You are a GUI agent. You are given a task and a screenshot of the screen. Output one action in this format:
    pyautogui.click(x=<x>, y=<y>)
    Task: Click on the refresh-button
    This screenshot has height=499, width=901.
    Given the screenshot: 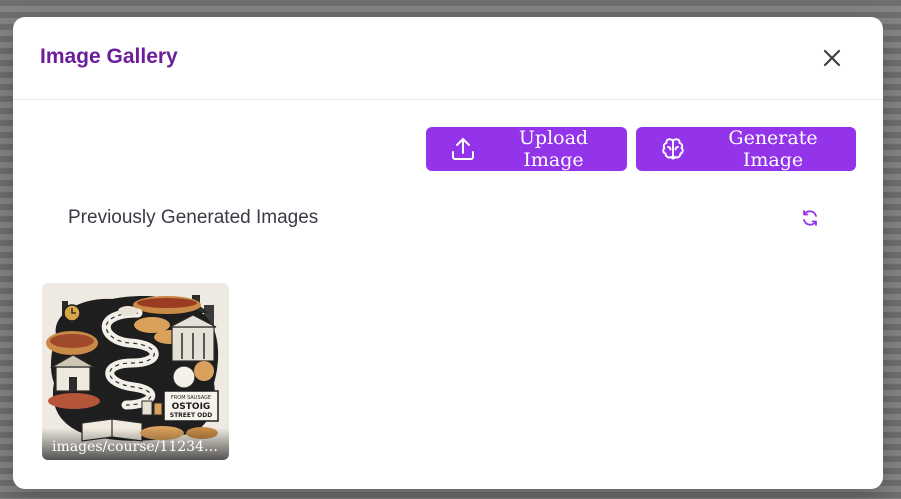 What is the action you would take?
    pyautogui.click(x=810, y=218)
    